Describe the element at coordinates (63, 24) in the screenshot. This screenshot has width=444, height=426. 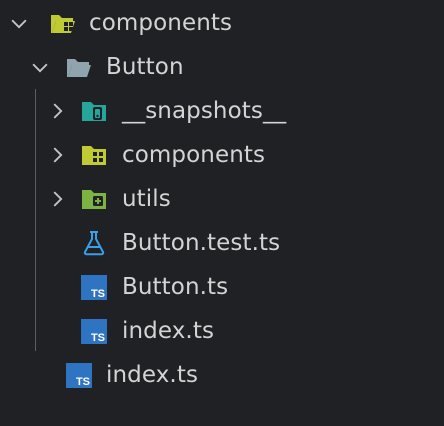
I see `folder-open-components-icon` at that location.